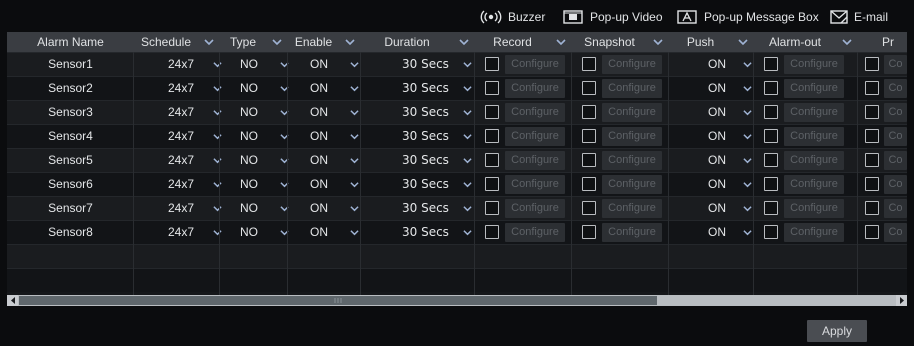 This screenshot has width=914, height=346. I want to click on column-header-record: Record, so click(523, 42).